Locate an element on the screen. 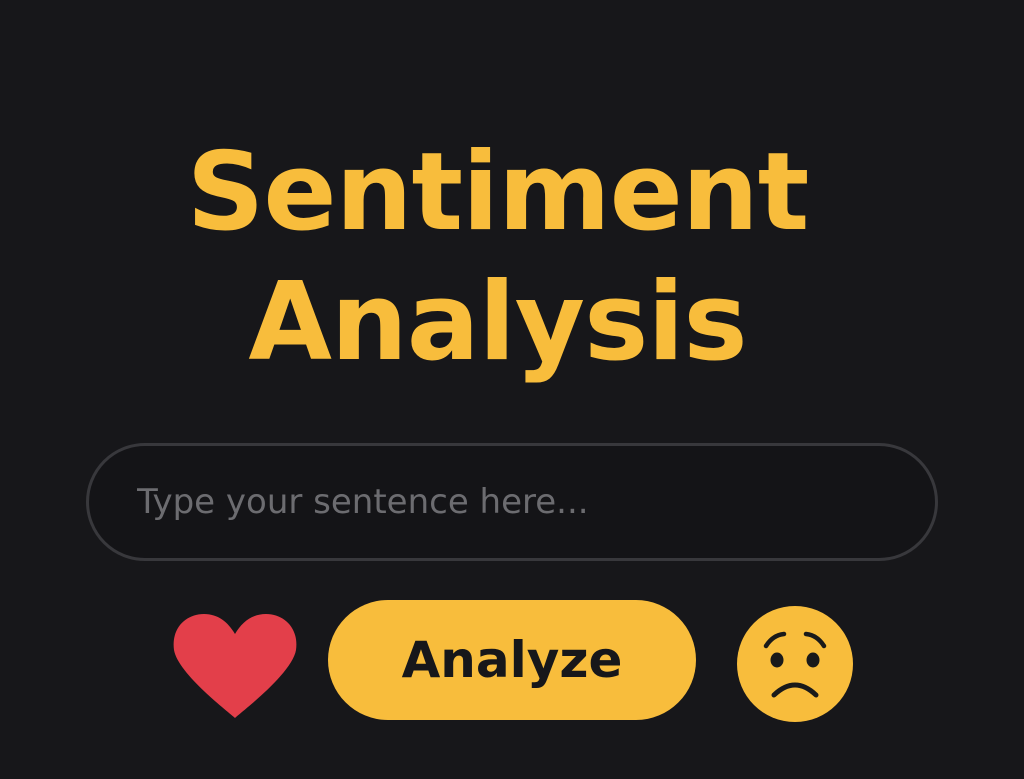  sad-face-icon-graphic is located at coordinates (795, 664).